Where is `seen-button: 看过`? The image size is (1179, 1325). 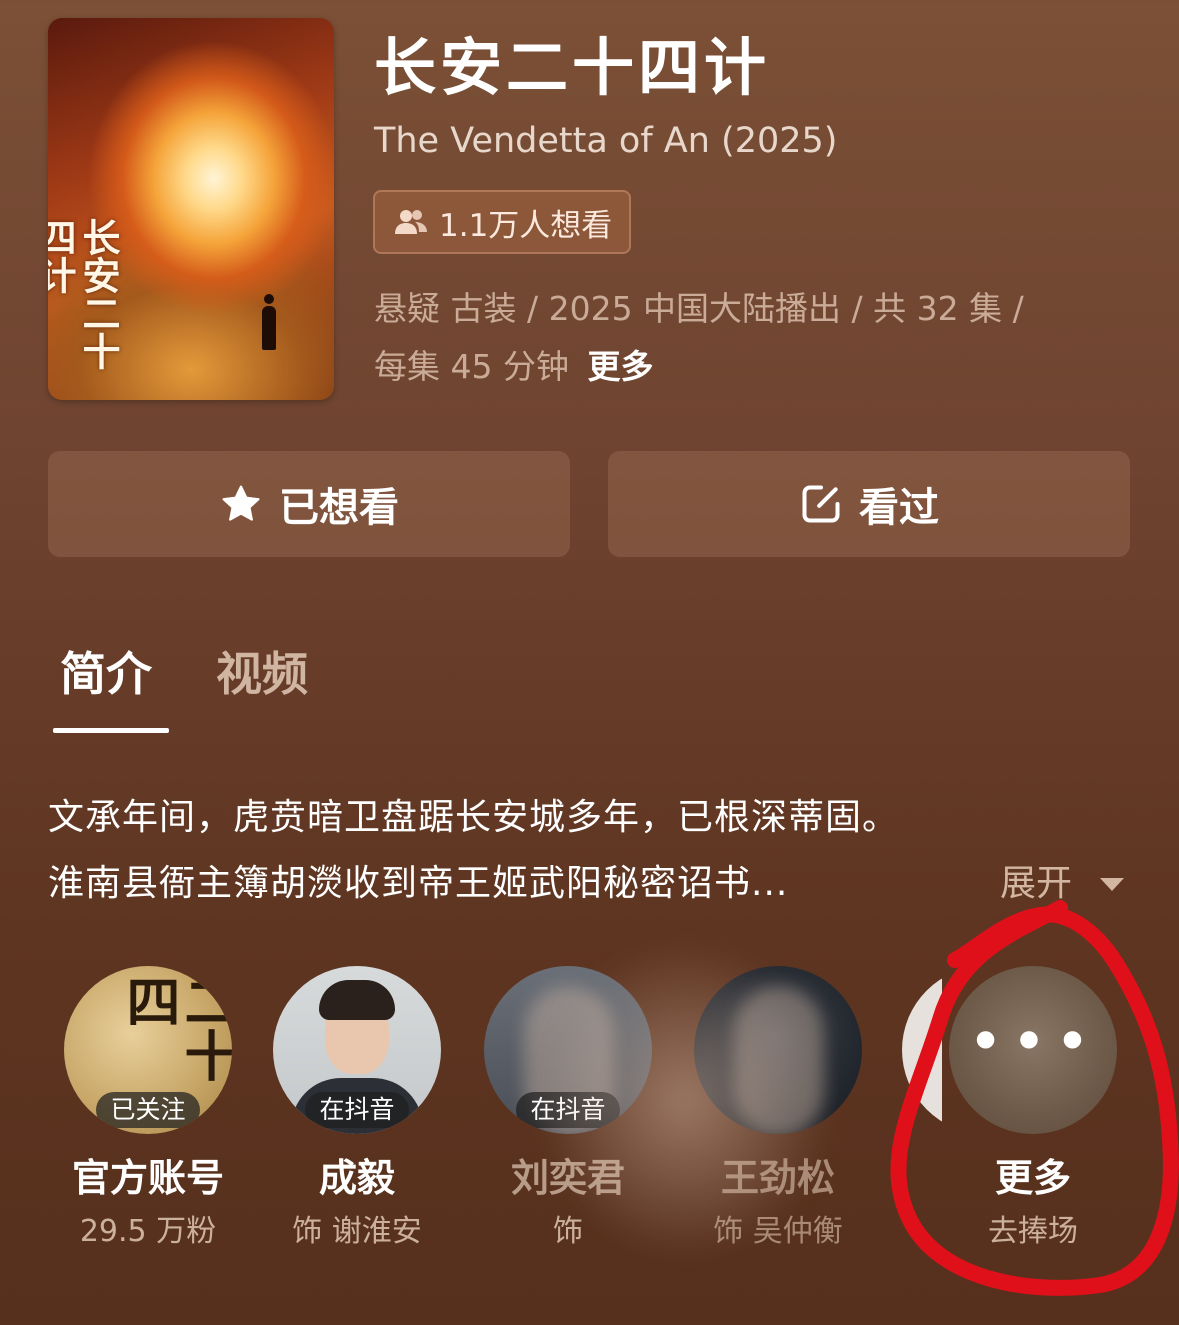
seen-button: 看过 is located at coordinates (869, 504).